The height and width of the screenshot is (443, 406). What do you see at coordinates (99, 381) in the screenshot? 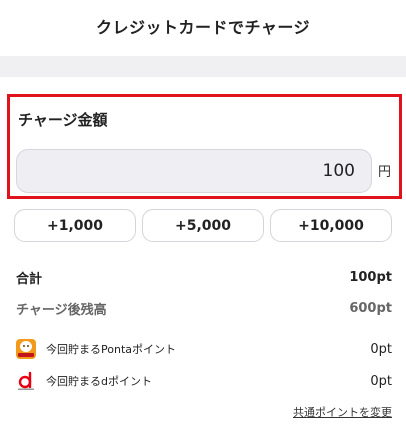
I see `d-points-label: 今回貯まるdポイント` at bounding box center [99, 381].